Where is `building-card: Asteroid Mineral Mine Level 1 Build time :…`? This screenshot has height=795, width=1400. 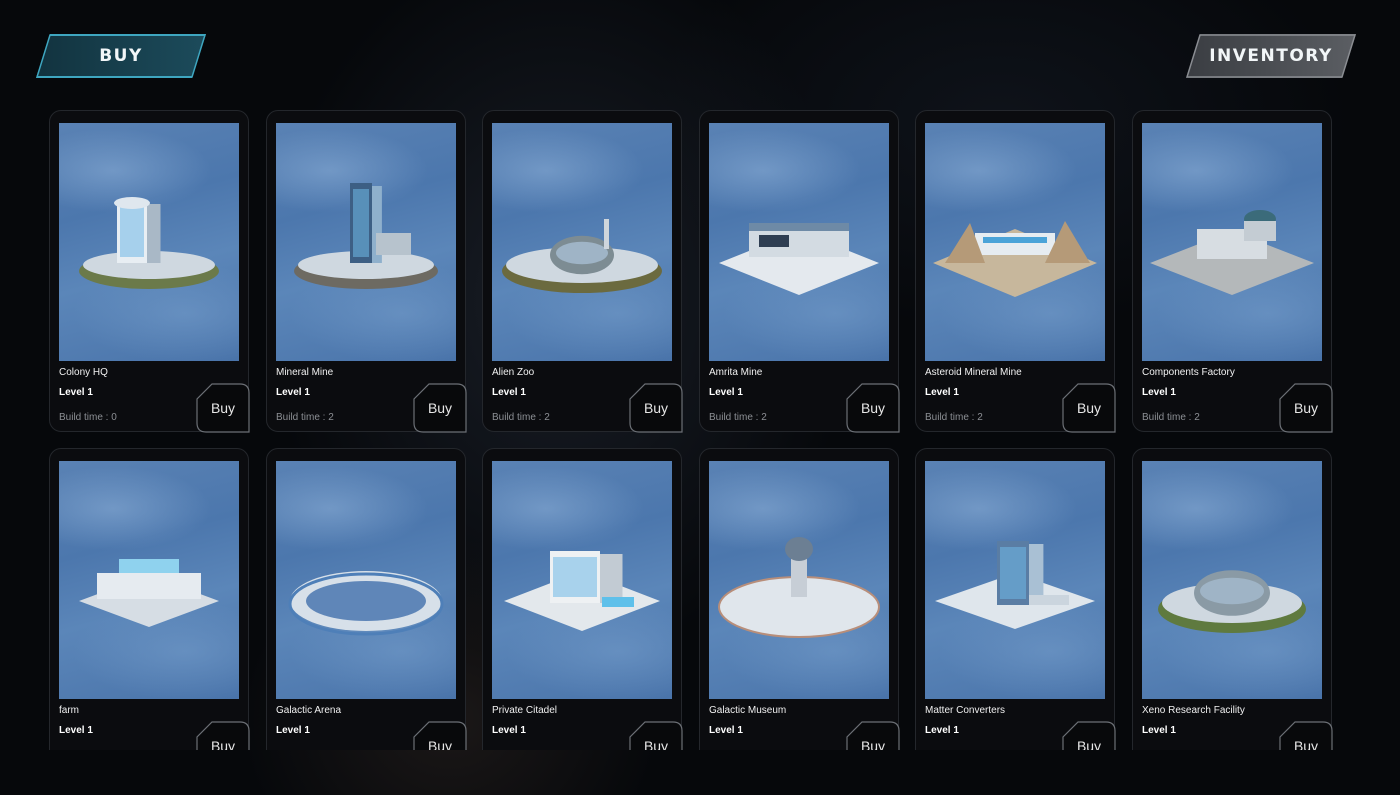
building-card: Asteroid Mineral Mine Level 1 Build time :… is located at coordinates (1015, 271).